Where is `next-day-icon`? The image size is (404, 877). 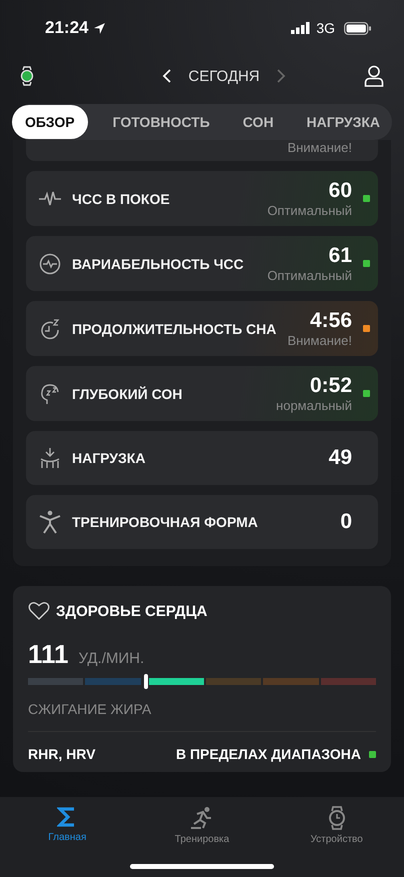
next-day-icon is located at coordinates (281, 76).